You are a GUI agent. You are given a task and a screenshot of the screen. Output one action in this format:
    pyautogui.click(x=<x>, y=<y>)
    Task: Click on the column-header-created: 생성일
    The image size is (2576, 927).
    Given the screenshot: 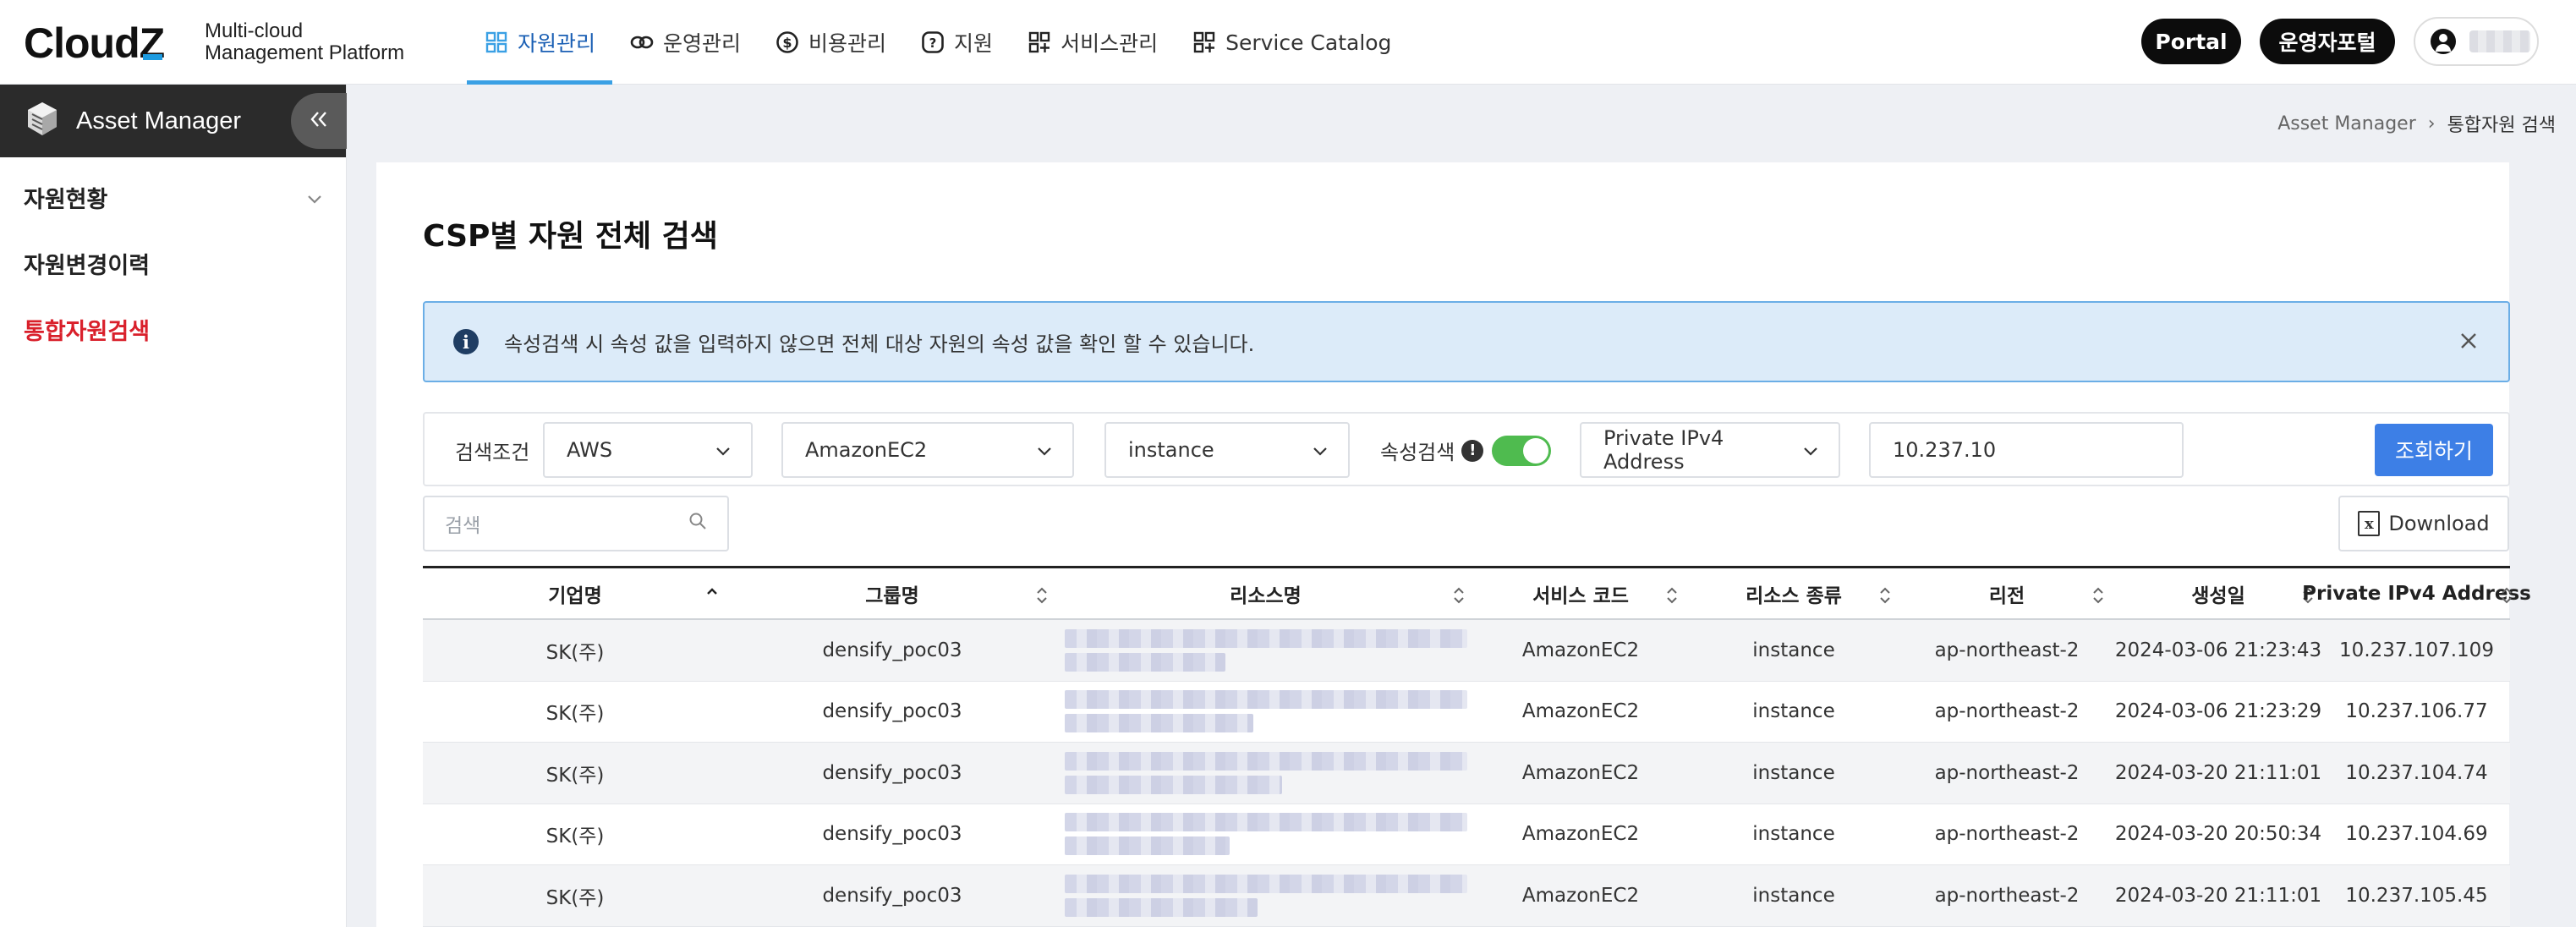 What is the action you would take?
    pyautogui.click(x=2218, y=593)
    